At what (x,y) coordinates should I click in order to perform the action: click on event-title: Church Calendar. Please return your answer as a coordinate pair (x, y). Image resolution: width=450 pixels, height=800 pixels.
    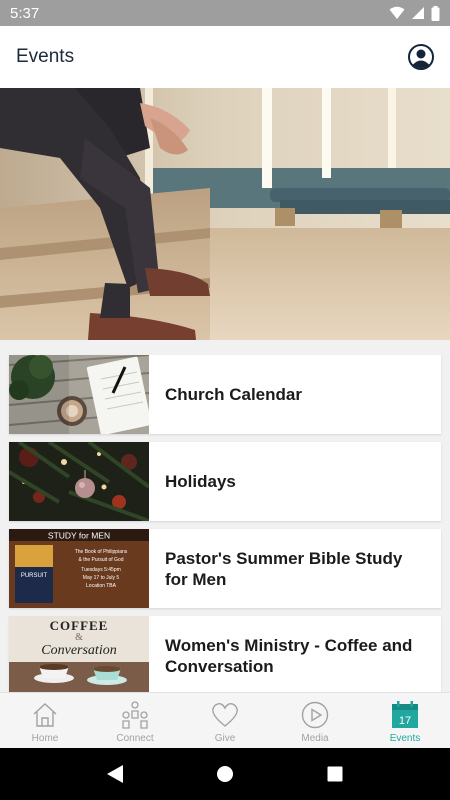
    Looking at the image, I should click on (233, 394).